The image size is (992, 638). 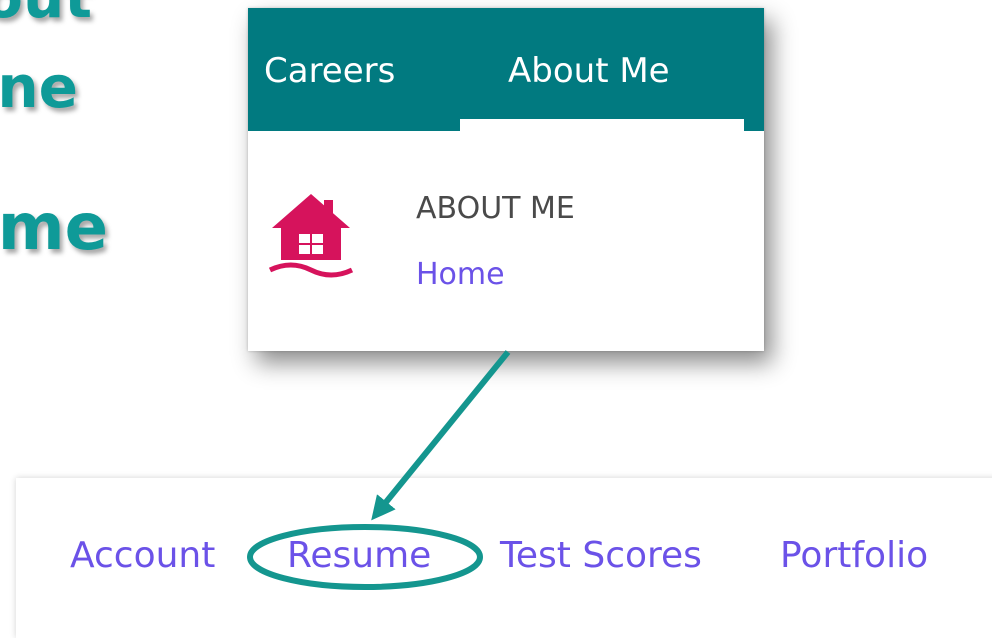 I want to click on heading-line-2: ne, so click(x=39, y=87).